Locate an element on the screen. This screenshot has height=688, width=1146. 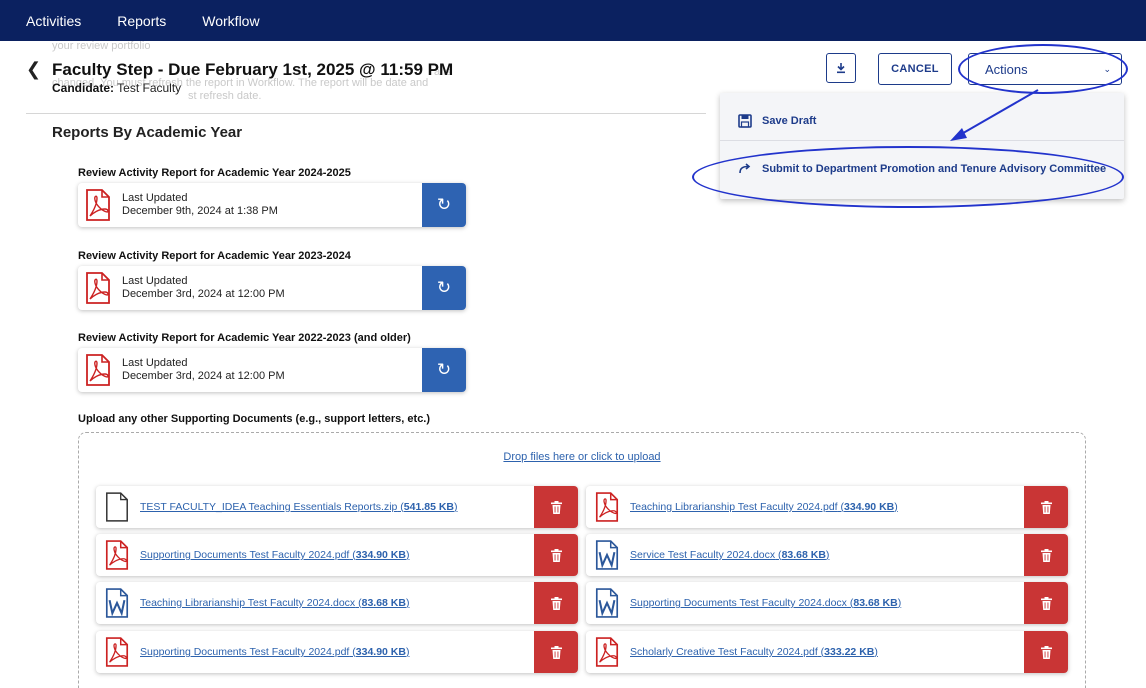
candidate-line: Candidate: Test Faculty is located at coordinates (116, 88).